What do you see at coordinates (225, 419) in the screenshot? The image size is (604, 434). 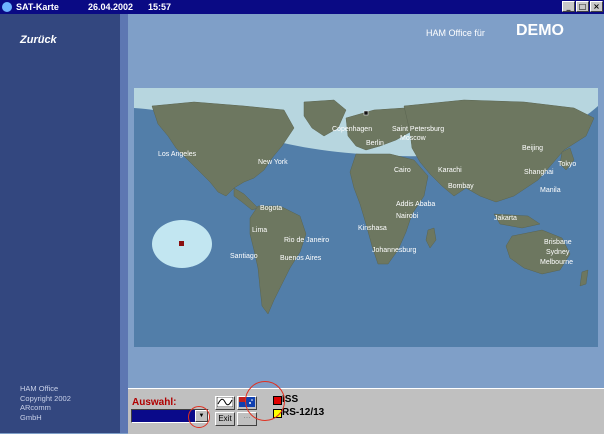 I see `exit-button: Exit` at bounding box center [225, 419].